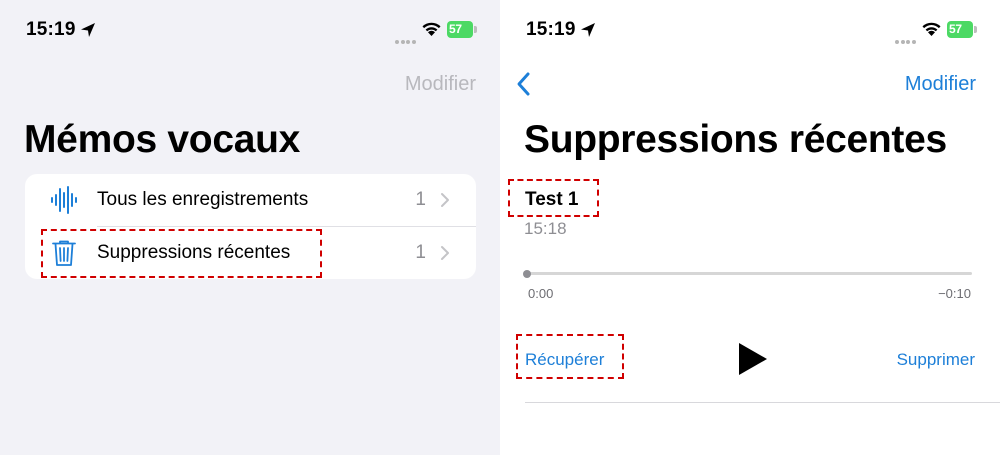  Describe the element at coordinates (541, 293) in the screenshot. I see `elapsed-time: 0:00` at that location.